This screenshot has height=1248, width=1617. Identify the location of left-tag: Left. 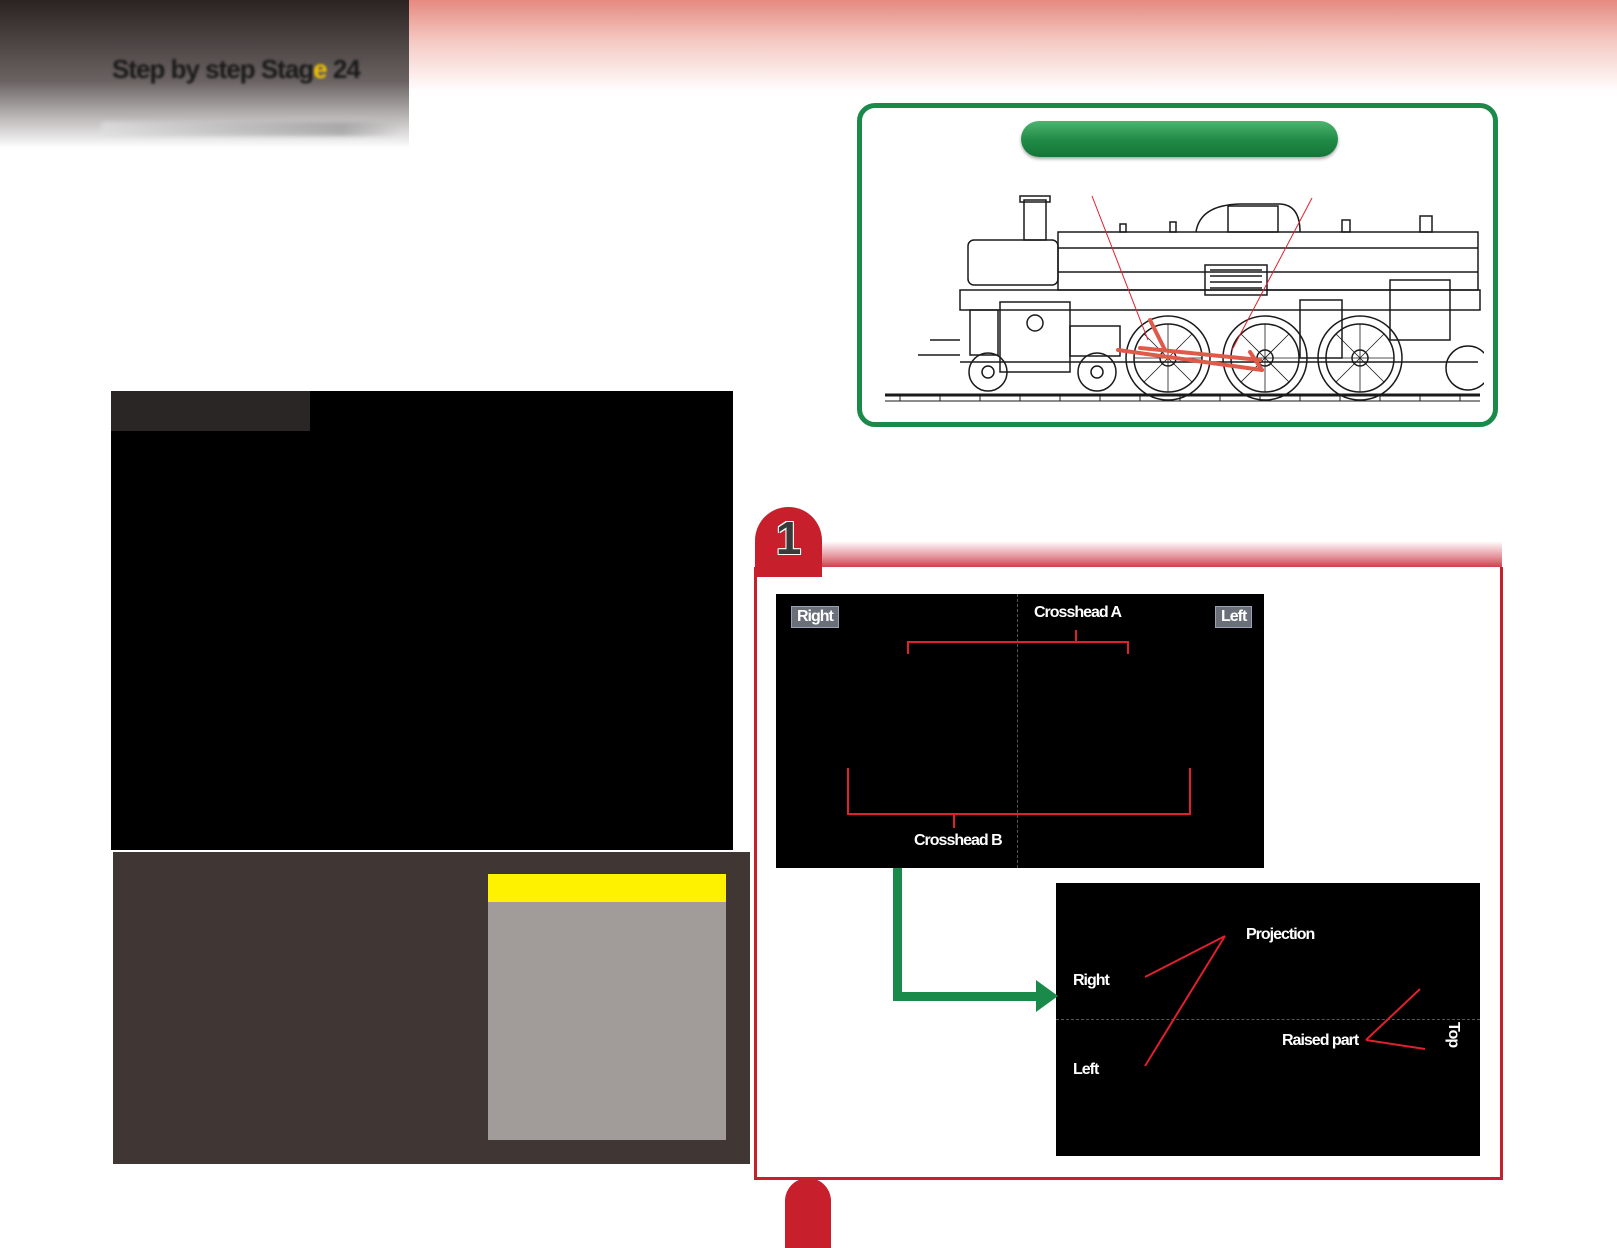
(1234, 617).